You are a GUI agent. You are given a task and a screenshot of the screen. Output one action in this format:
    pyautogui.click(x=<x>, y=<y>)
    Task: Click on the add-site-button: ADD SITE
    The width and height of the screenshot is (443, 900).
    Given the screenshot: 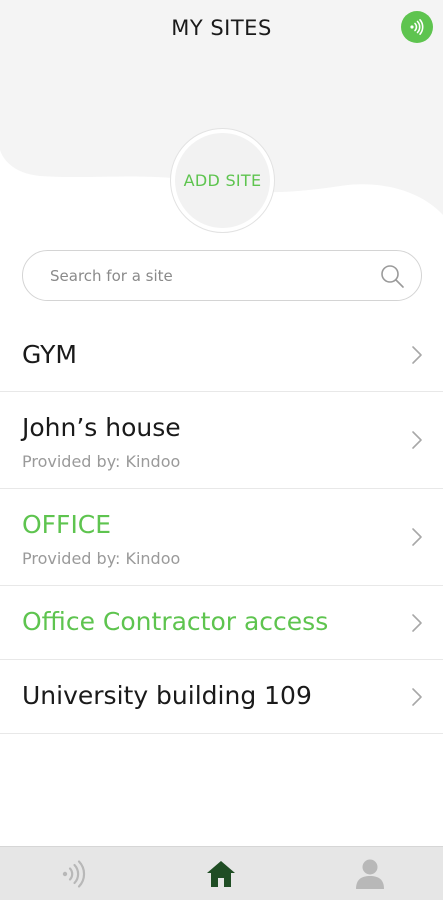 What is the action you would take?
    pyautogui.click(x=222, y=180)
    